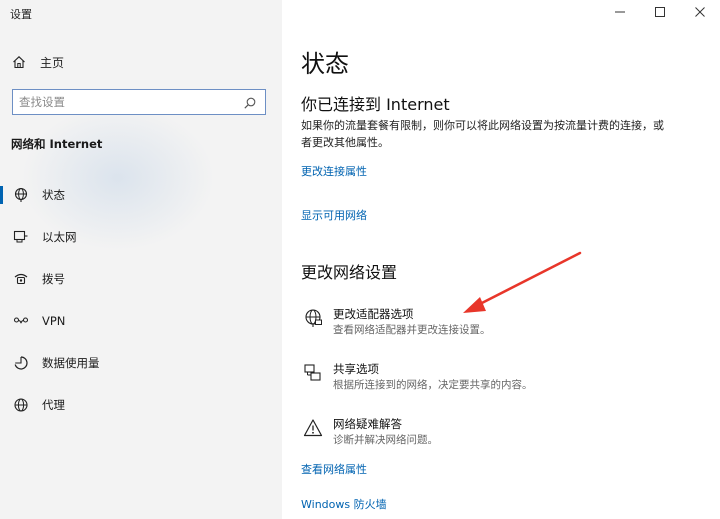  What do you see at coordinates (433, 385) in the screenshot?
I see `option-description: 根据所连接到的网络，决定要共享的内容。` at bounding box center [433, 385].